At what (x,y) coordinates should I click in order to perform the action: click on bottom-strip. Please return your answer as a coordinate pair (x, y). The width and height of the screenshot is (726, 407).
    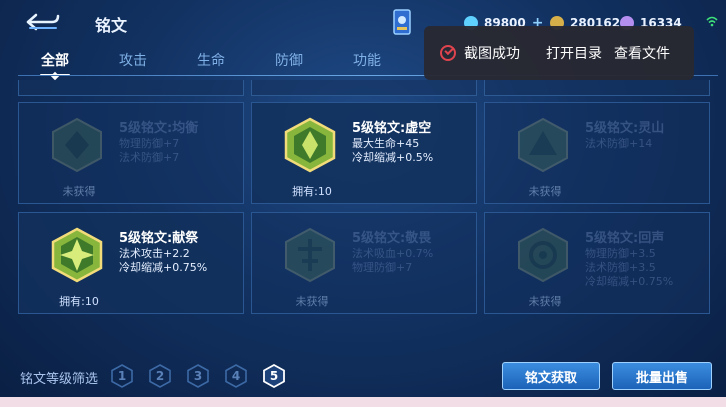
    Looking at the image, I should click on (363, 402).